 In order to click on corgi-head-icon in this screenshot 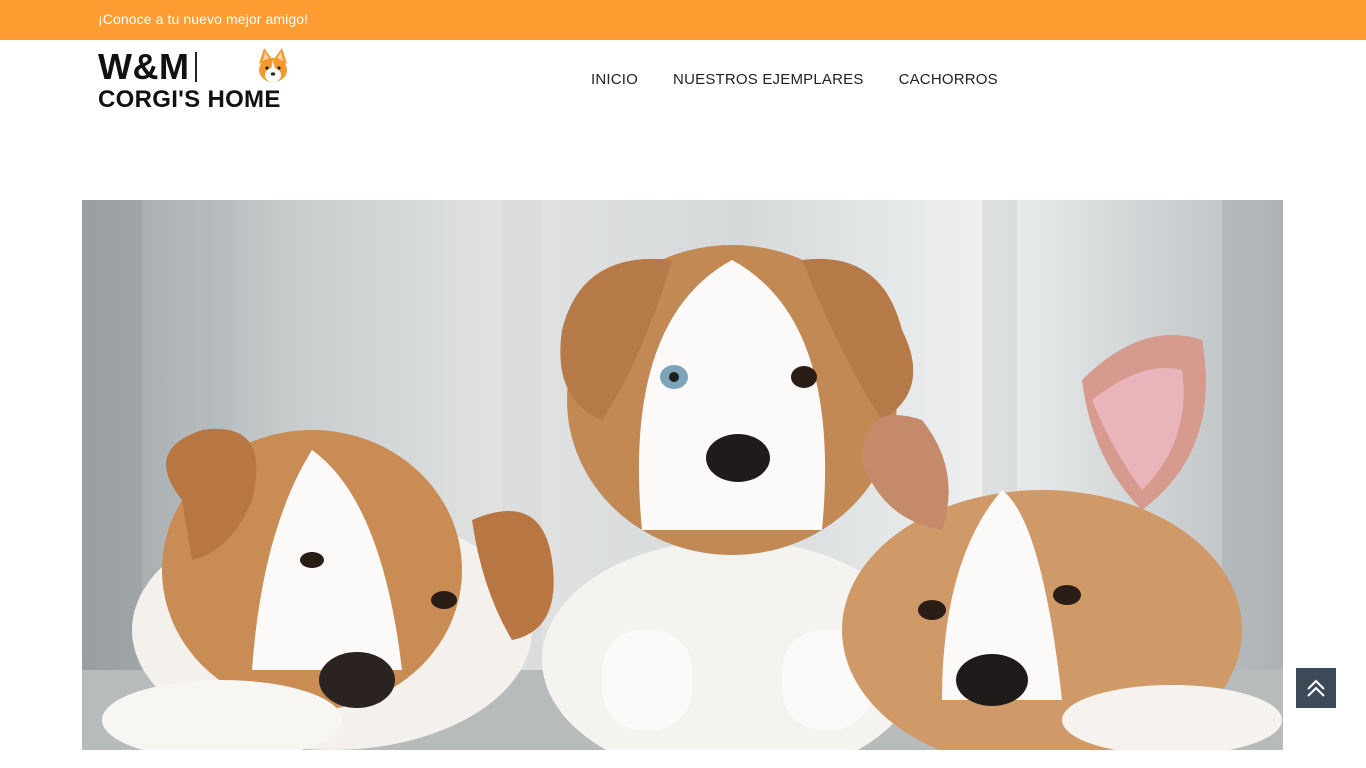, I will do `click(273, 65)`.